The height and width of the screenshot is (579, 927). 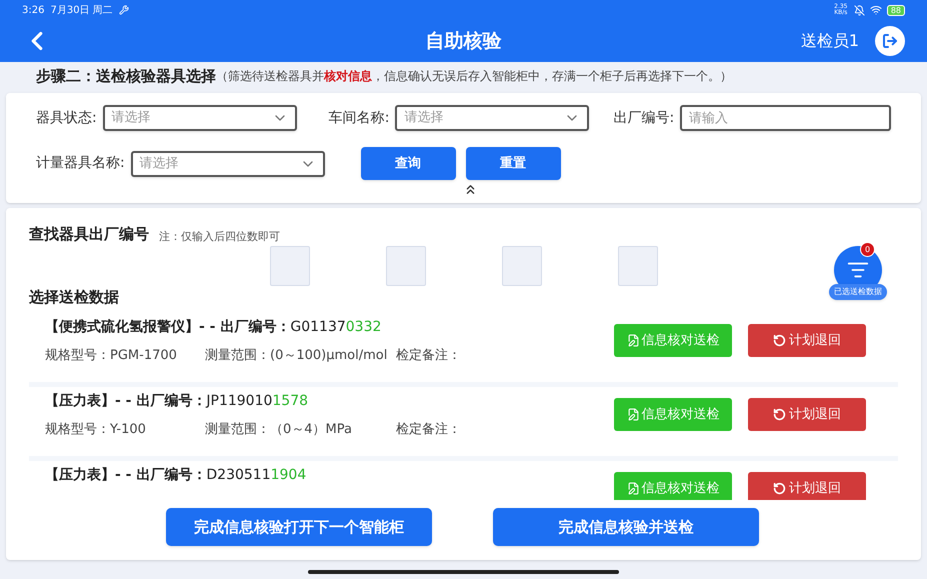 I want to click on record-title: 【压力表】- - 出厂编号：D2305111904, so click(x=175, y=475).